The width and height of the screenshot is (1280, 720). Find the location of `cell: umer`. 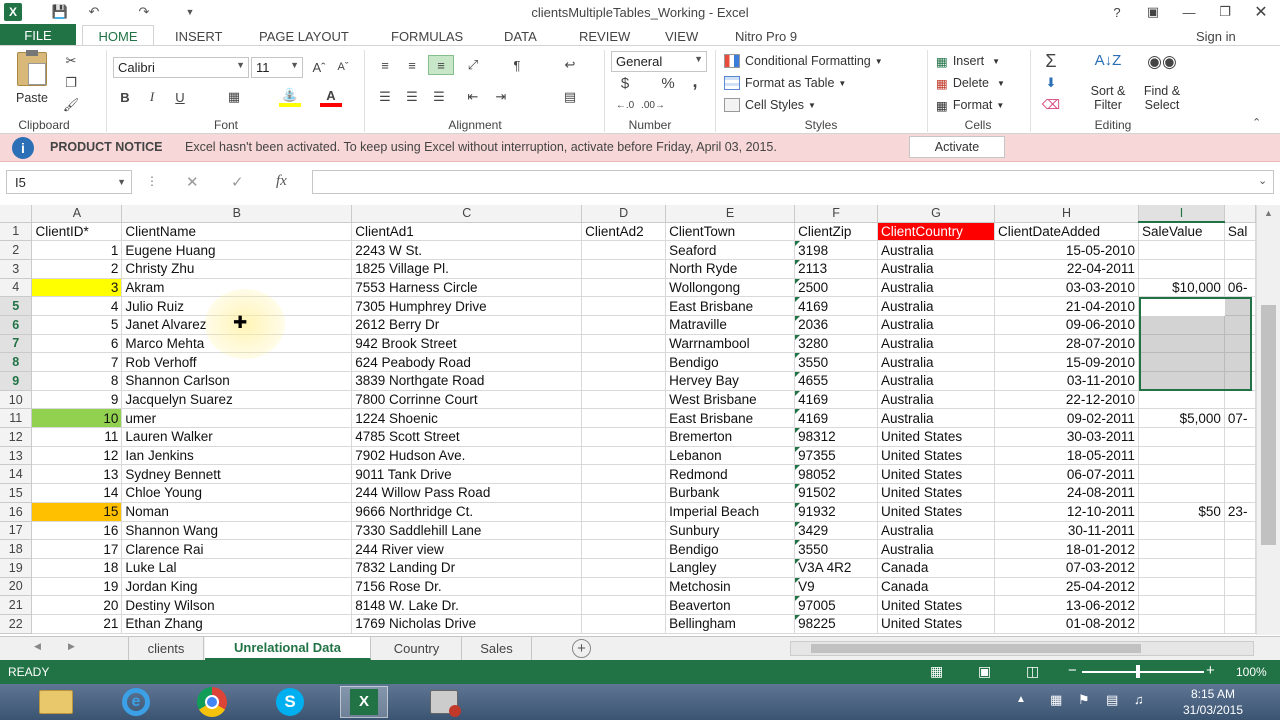

cell: umer is located at coordinates (237, 418).